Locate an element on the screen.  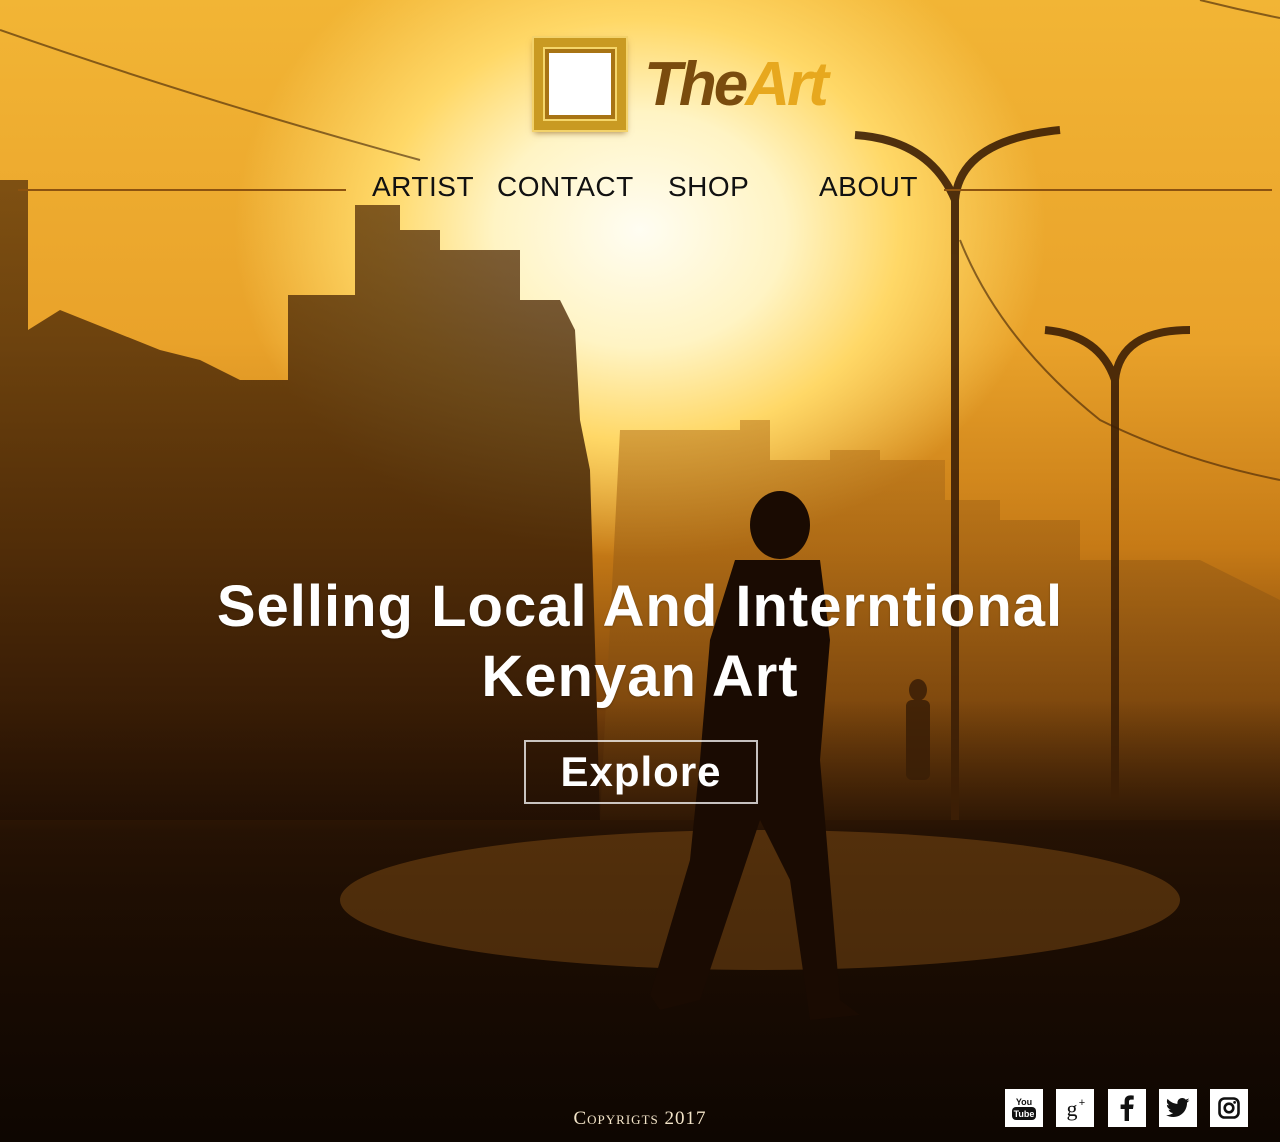
facebook-icon is located at coordinates (1127, 1108).